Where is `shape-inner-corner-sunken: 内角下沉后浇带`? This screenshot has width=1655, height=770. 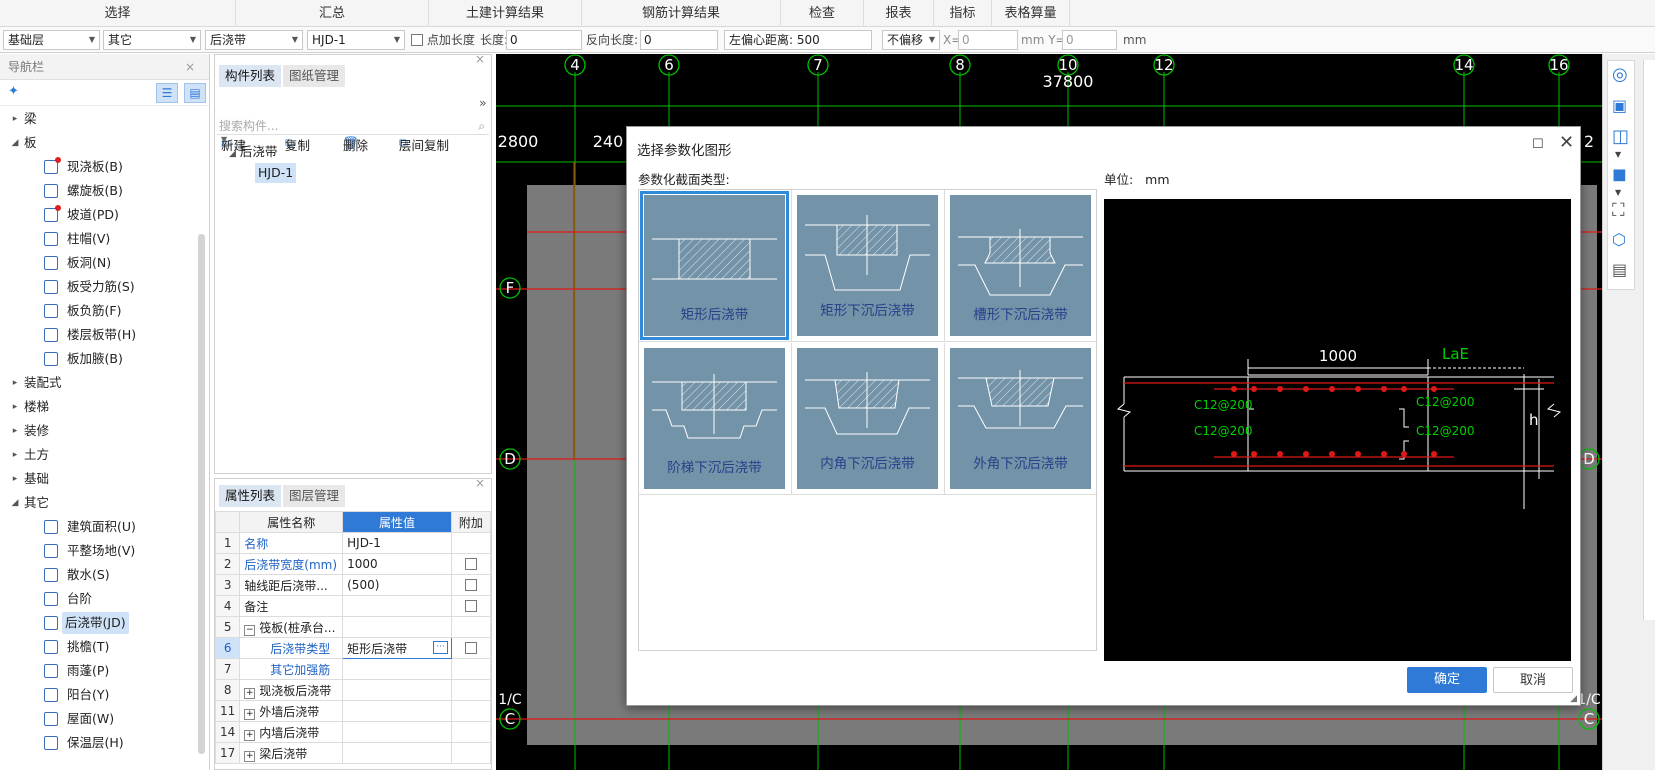 shape-inner-corner-sunken: 内角下沉后浇带 is located at coordinates (868, 419).